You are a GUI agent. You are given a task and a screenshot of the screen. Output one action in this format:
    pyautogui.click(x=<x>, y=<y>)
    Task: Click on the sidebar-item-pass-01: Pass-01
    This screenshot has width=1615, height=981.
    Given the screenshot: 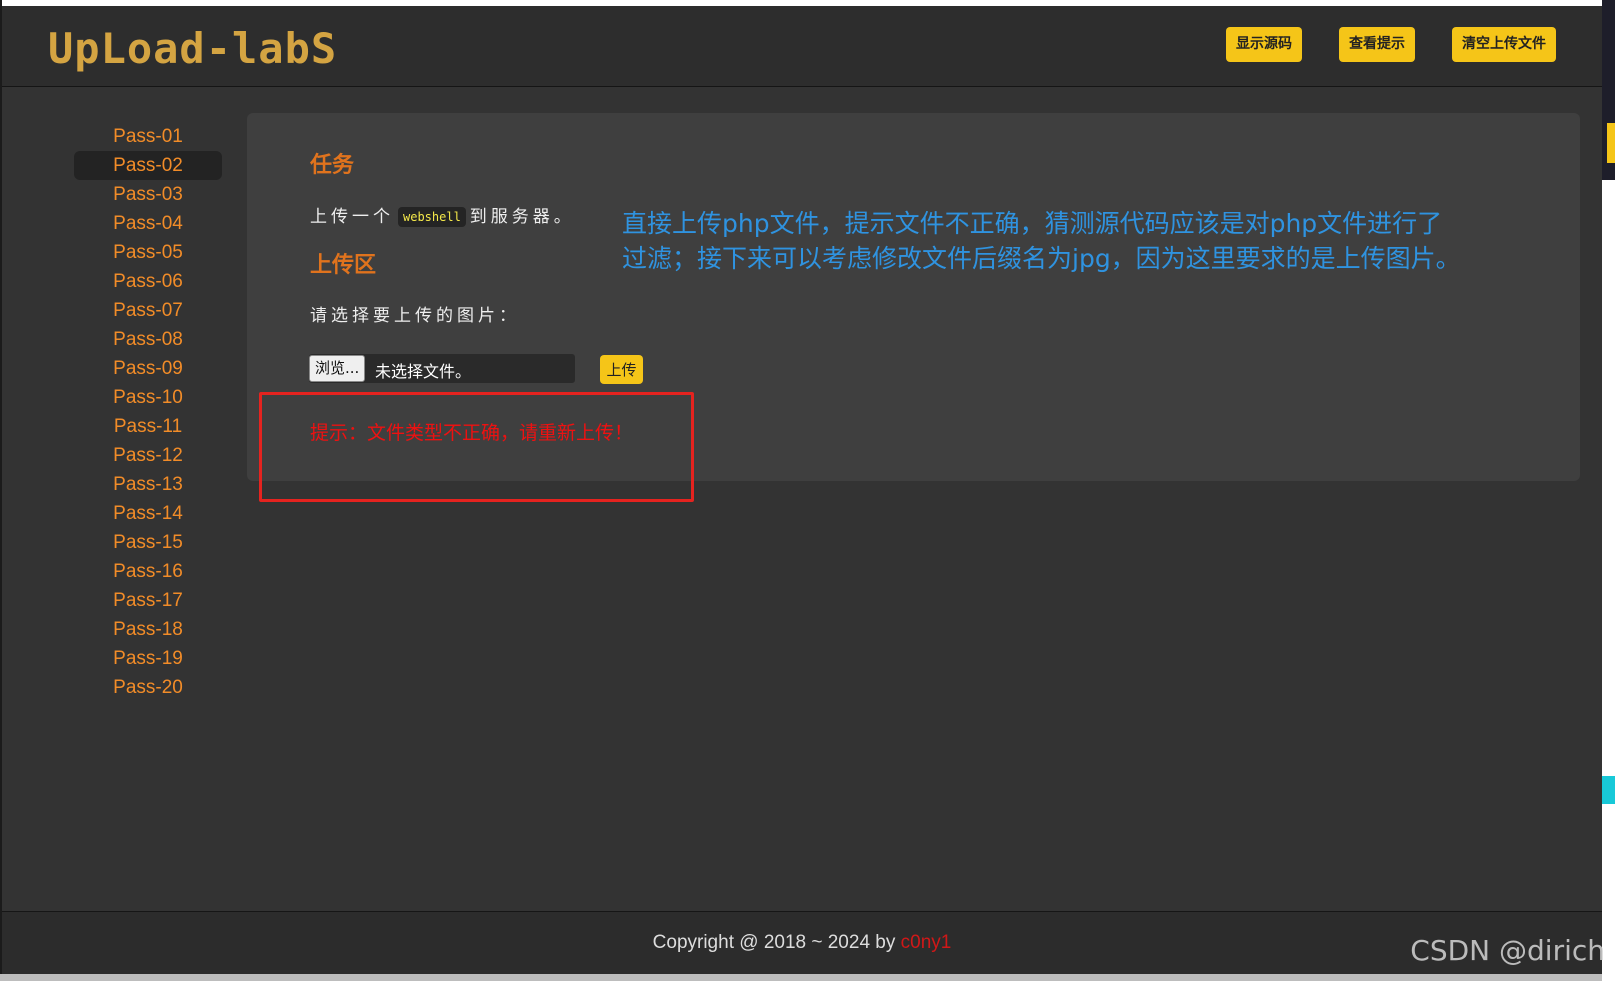 What is the action you would take?
    pyautogui.click(x=148, y=136)
    